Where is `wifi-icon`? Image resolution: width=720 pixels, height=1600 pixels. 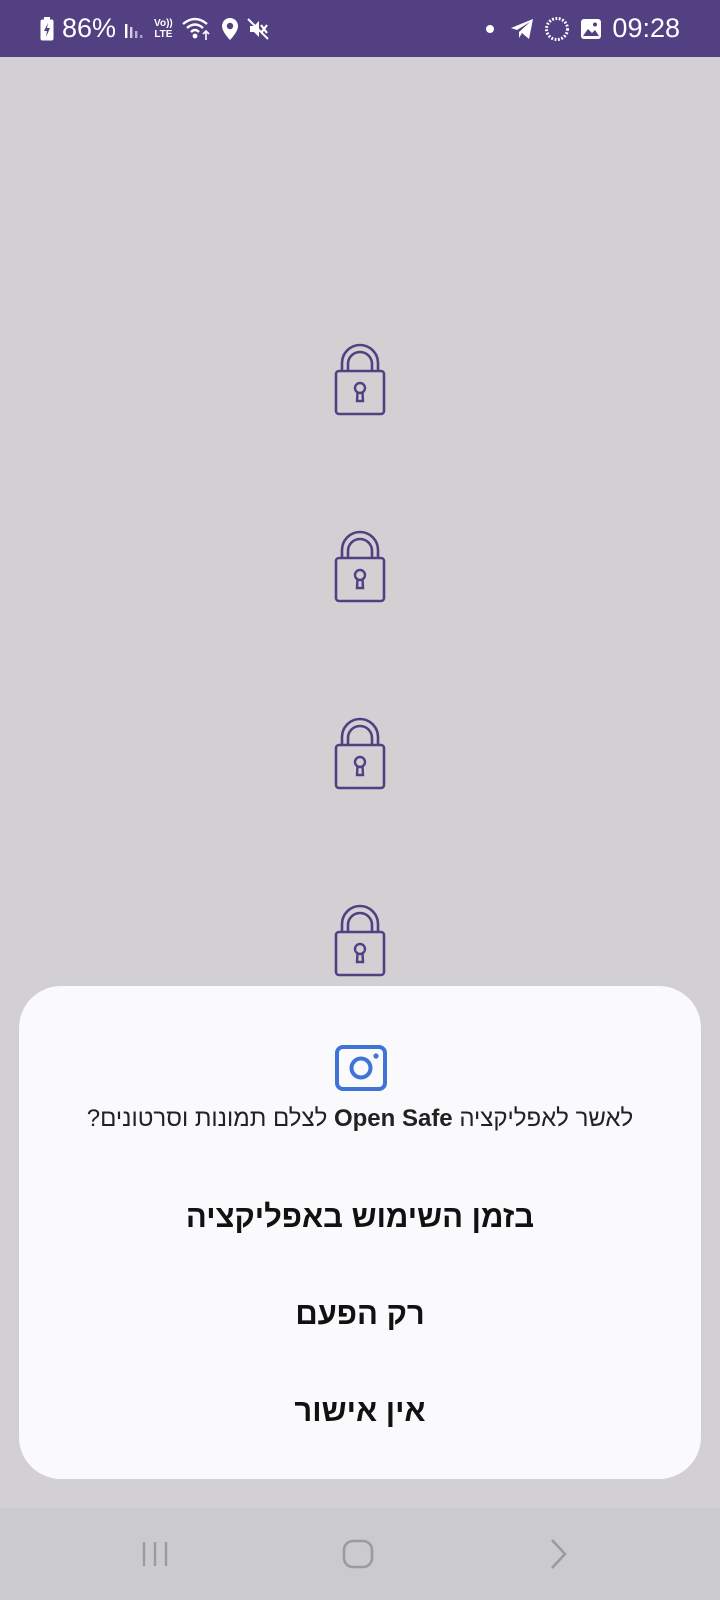 wifi-icon is located at coordinates (197, 29).